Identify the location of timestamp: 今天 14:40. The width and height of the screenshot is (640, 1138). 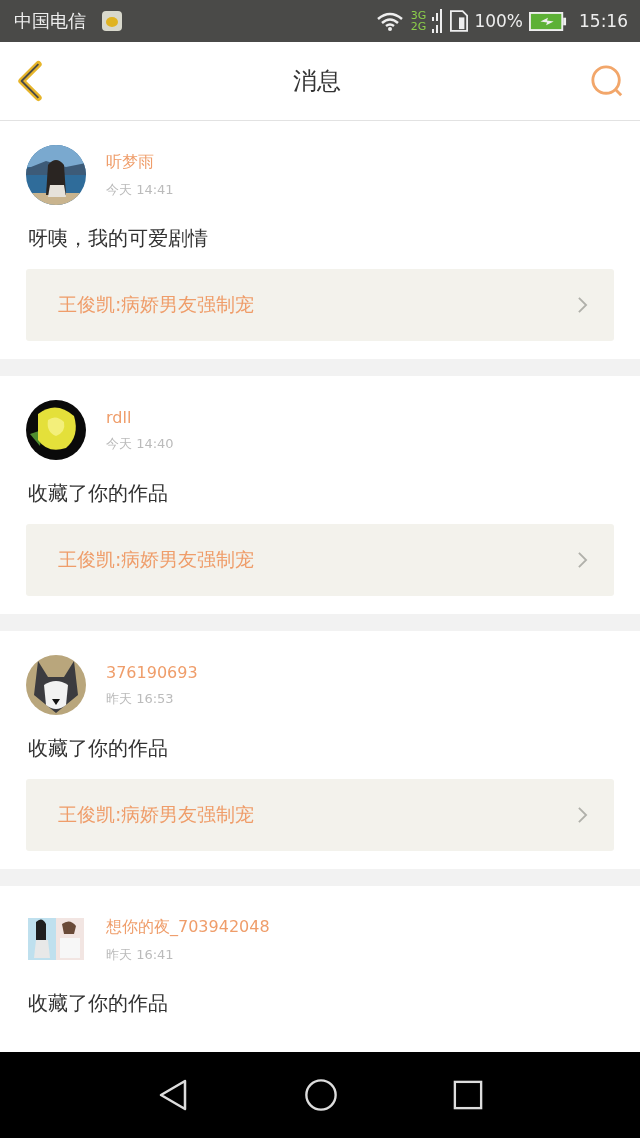
(140, 443).